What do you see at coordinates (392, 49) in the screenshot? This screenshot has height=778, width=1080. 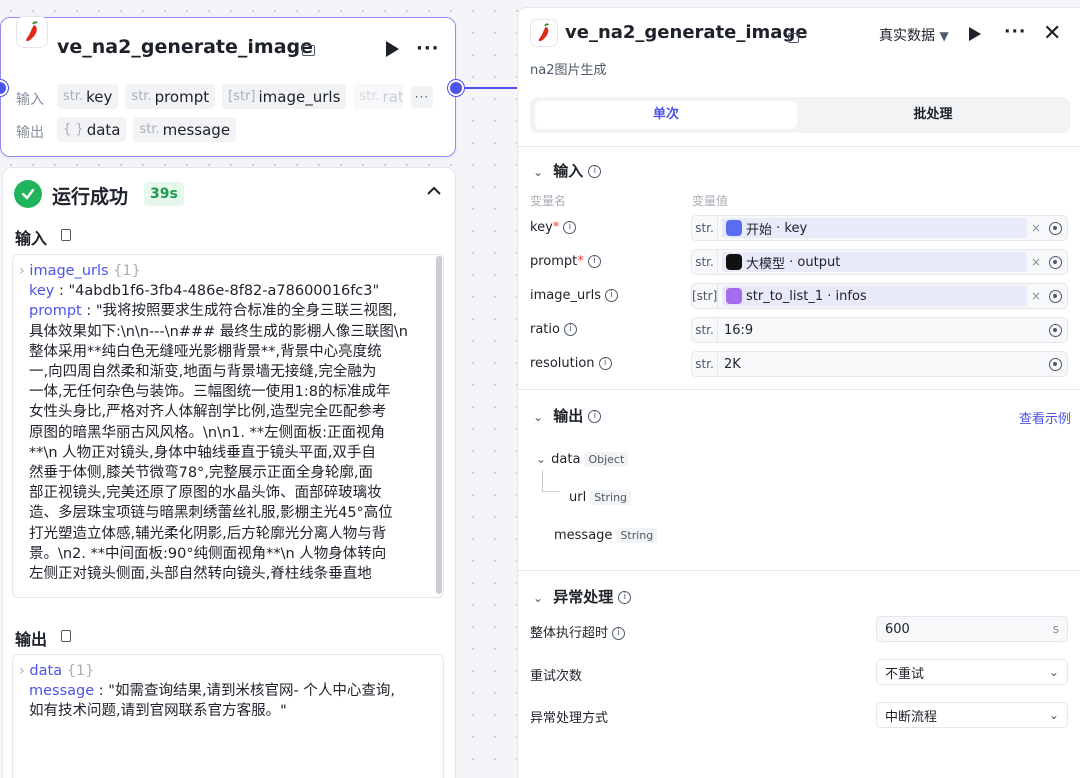 I see `run-node-button` at bounding box center [392, 49].